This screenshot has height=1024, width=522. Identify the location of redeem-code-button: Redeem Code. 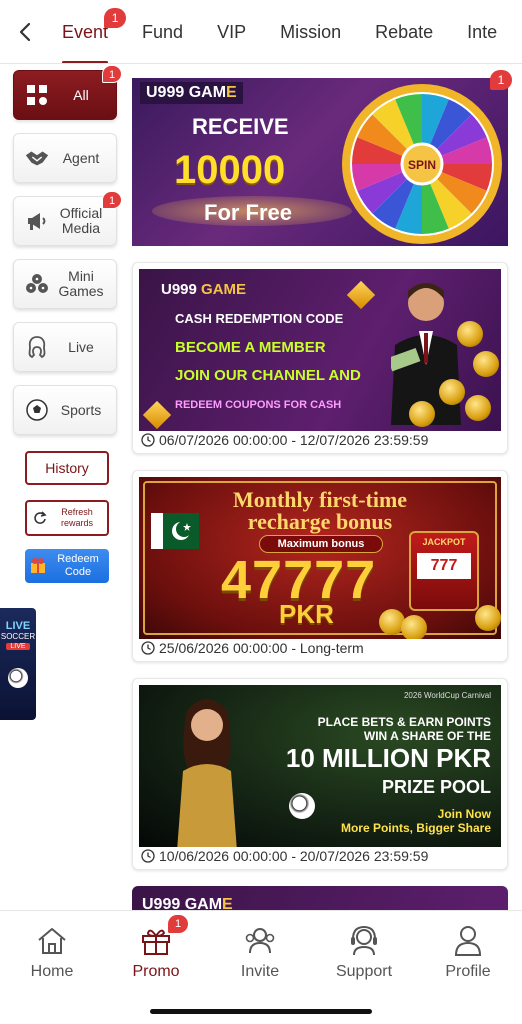
(67, 566).